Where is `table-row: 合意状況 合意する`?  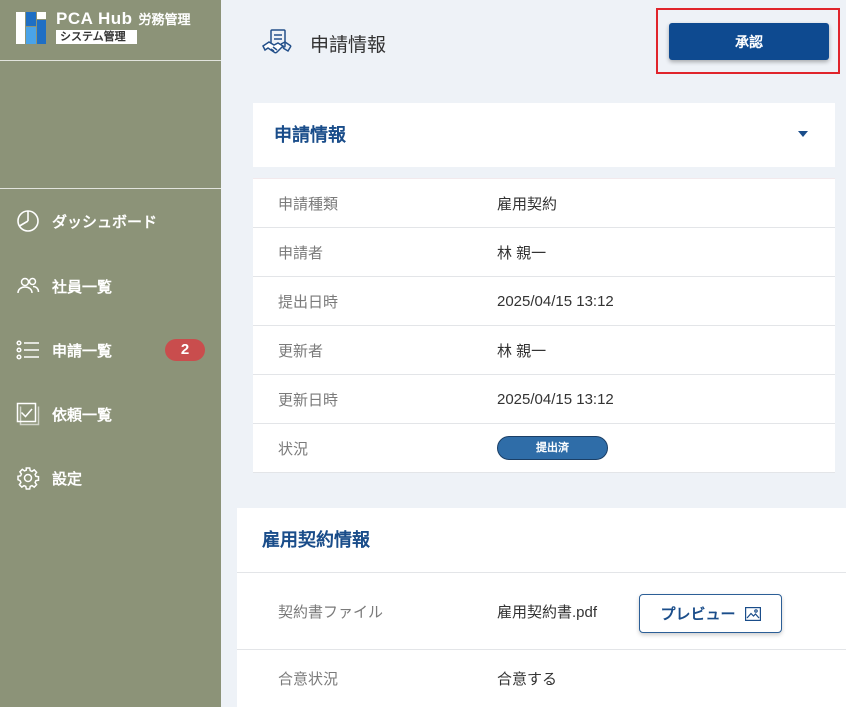
table-row: 合意状況 合意する is located at coordinates (541, 678).